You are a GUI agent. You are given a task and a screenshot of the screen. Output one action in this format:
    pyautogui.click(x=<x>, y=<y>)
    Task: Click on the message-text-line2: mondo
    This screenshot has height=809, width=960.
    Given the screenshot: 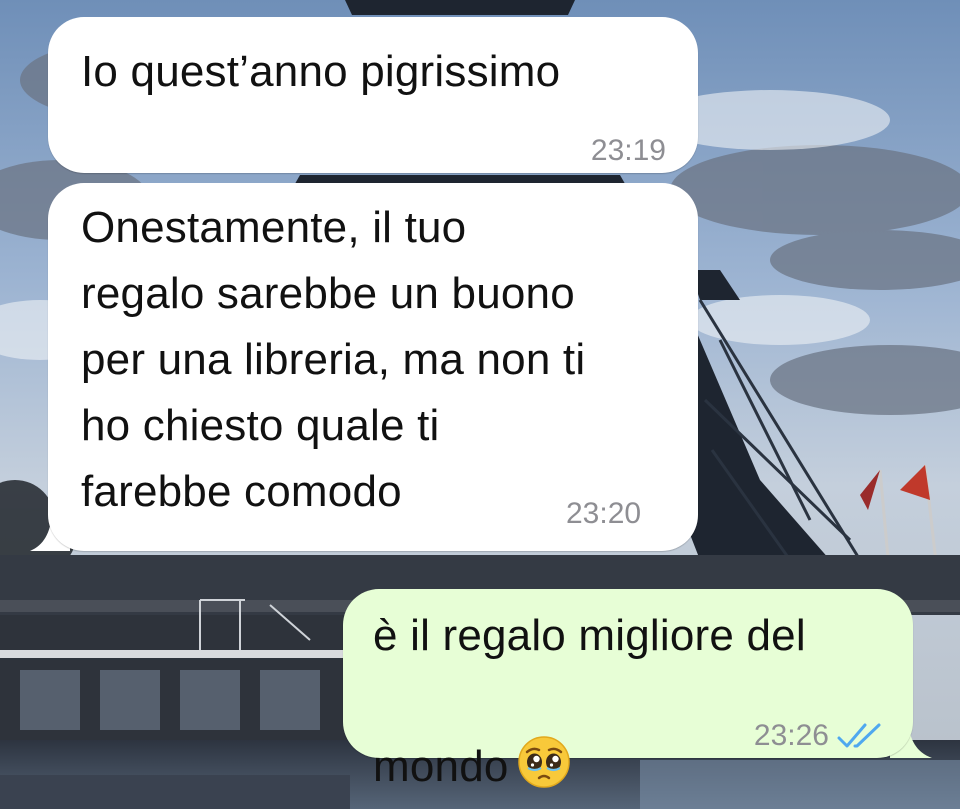 What is the action you would take?
    pyautogui.click(x=441, y=766)
    